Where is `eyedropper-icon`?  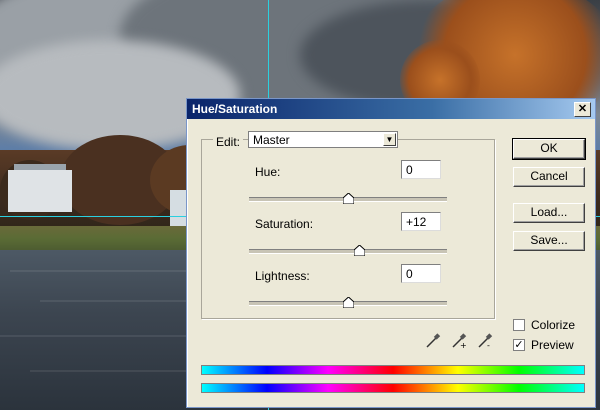 eyedropper-icon is located at coordinates (433, 341).